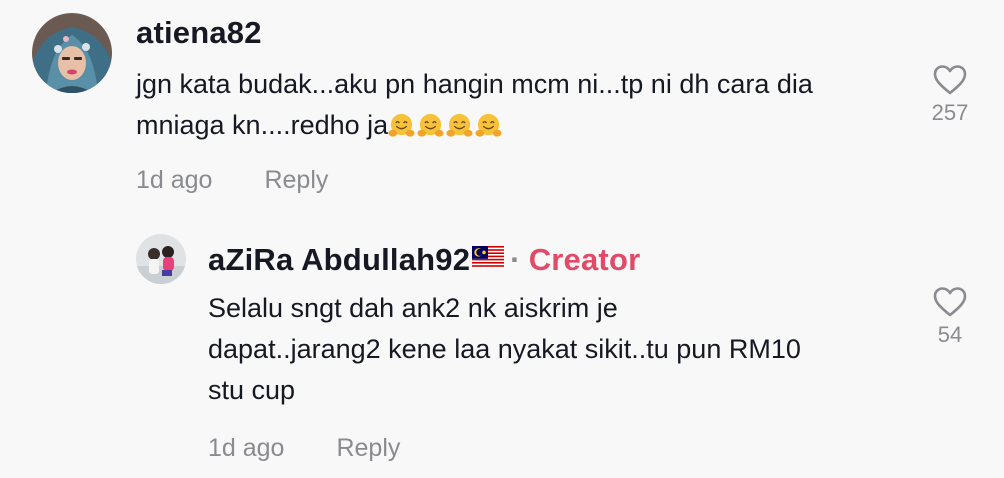 This screenshot has height=478, width=1004. I want to click on comment-text-line: stu cup, so click(252, 390).